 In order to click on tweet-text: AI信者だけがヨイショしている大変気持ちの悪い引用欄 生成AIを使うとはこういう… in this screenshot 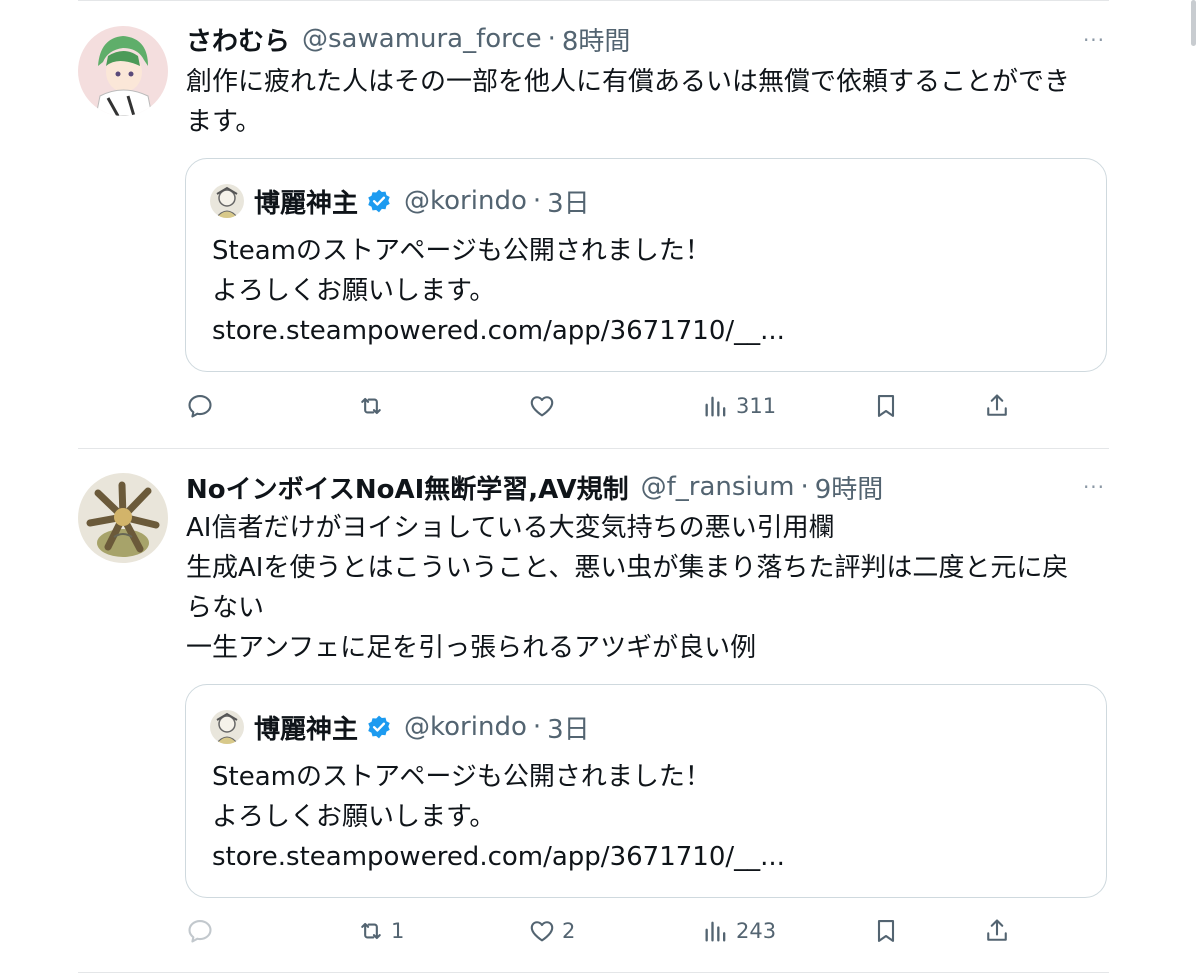, I will do `click(651, 588)`.